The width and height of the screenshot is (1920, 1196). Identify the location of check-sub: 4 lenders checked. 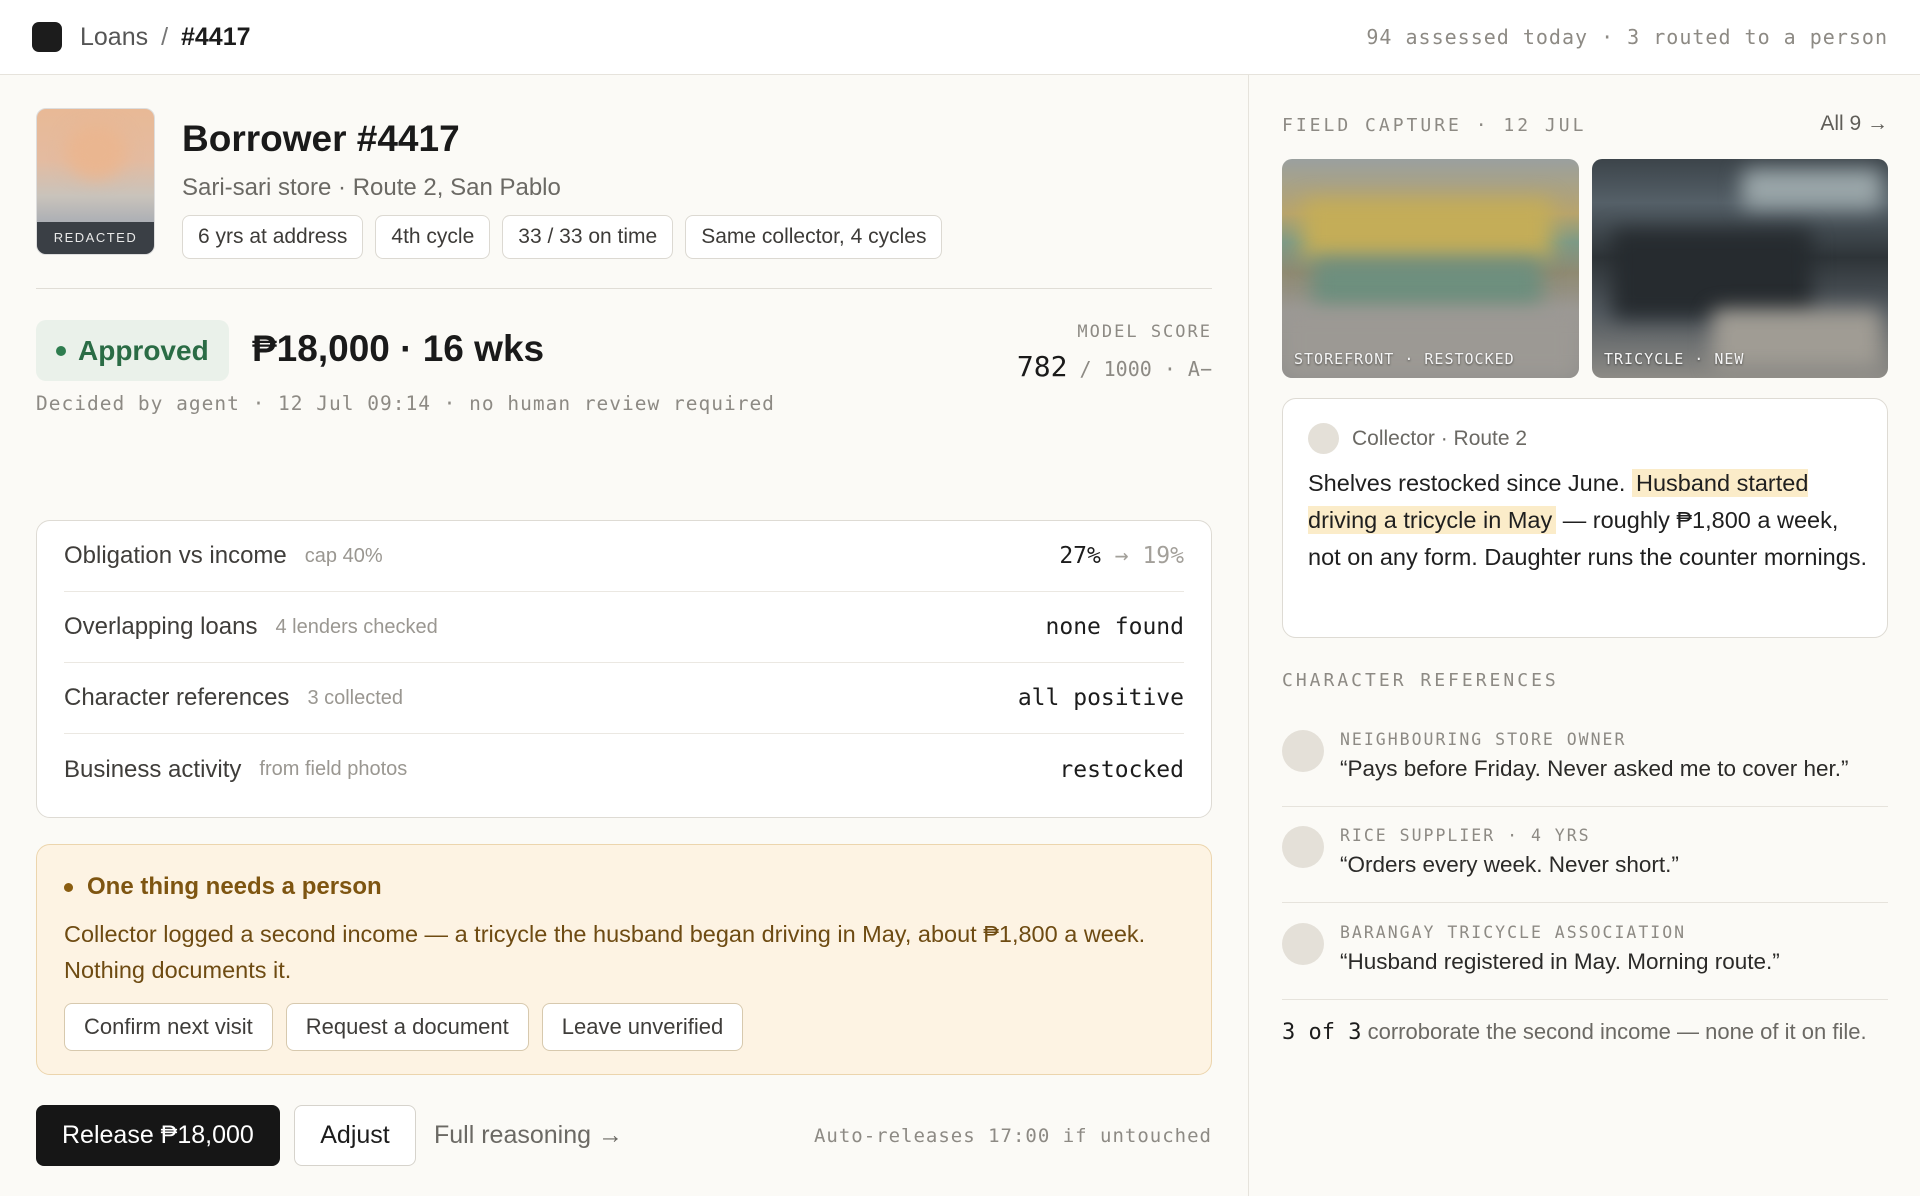
(356, 626).